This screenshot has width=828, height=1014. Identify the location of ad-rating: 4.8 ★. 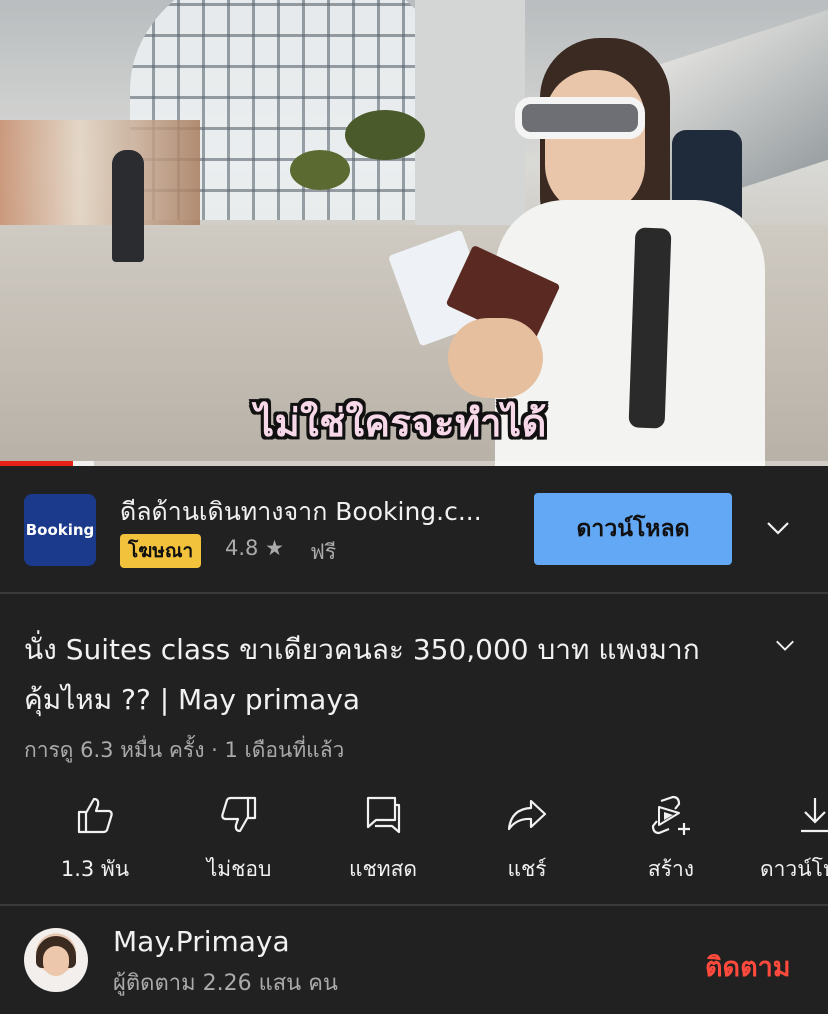
(254, 548).